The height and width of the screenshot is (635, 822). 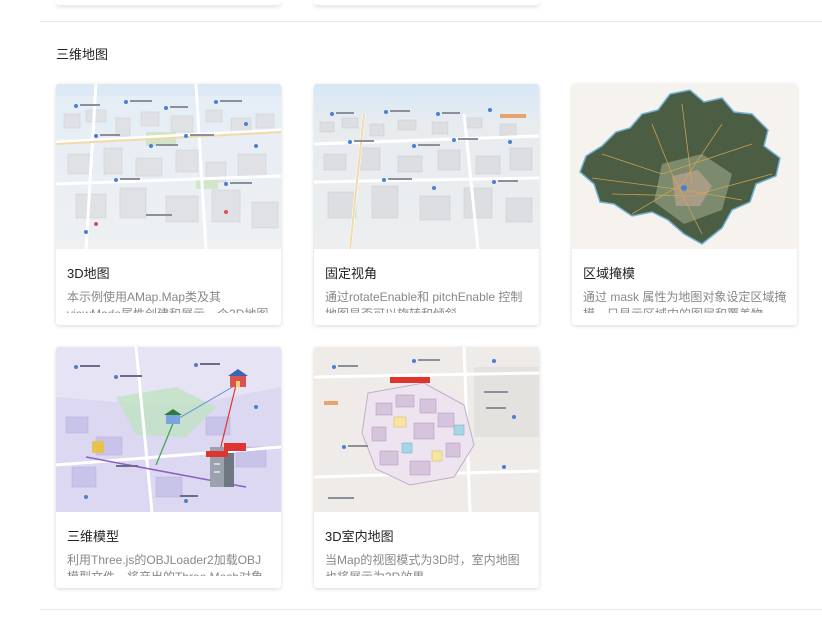 What do you see at coordinates (88, 273) in the screenshot?
I see `card-title: 3D地图` at bounding box center [88, 273].